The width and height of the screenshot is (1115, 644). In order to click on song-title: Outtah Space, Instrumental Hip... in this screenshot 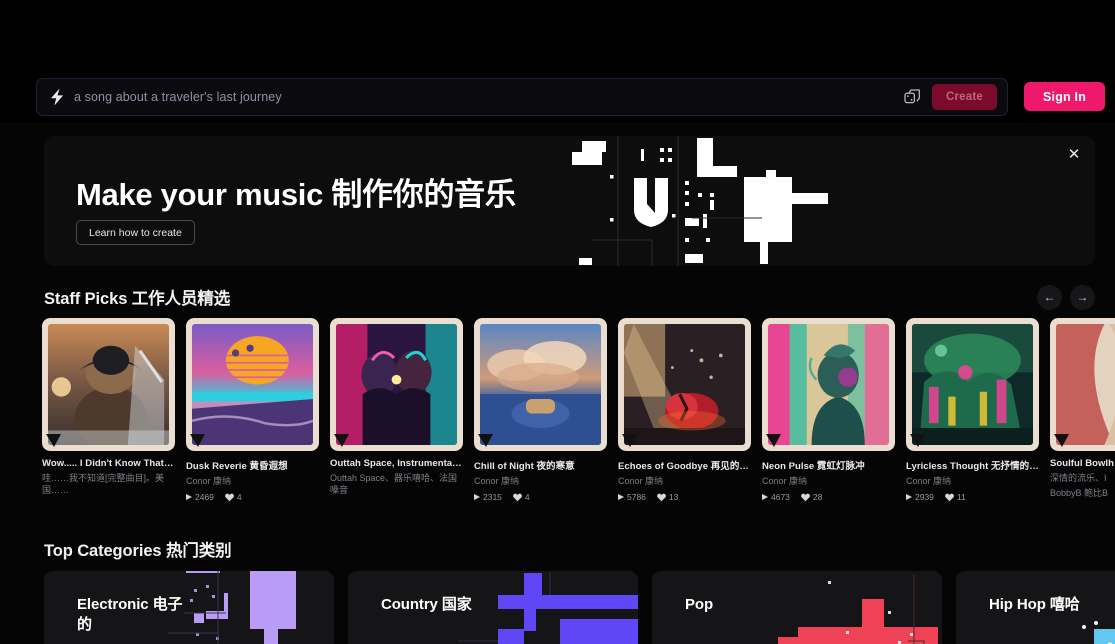, I will do `click(396, 463)`.